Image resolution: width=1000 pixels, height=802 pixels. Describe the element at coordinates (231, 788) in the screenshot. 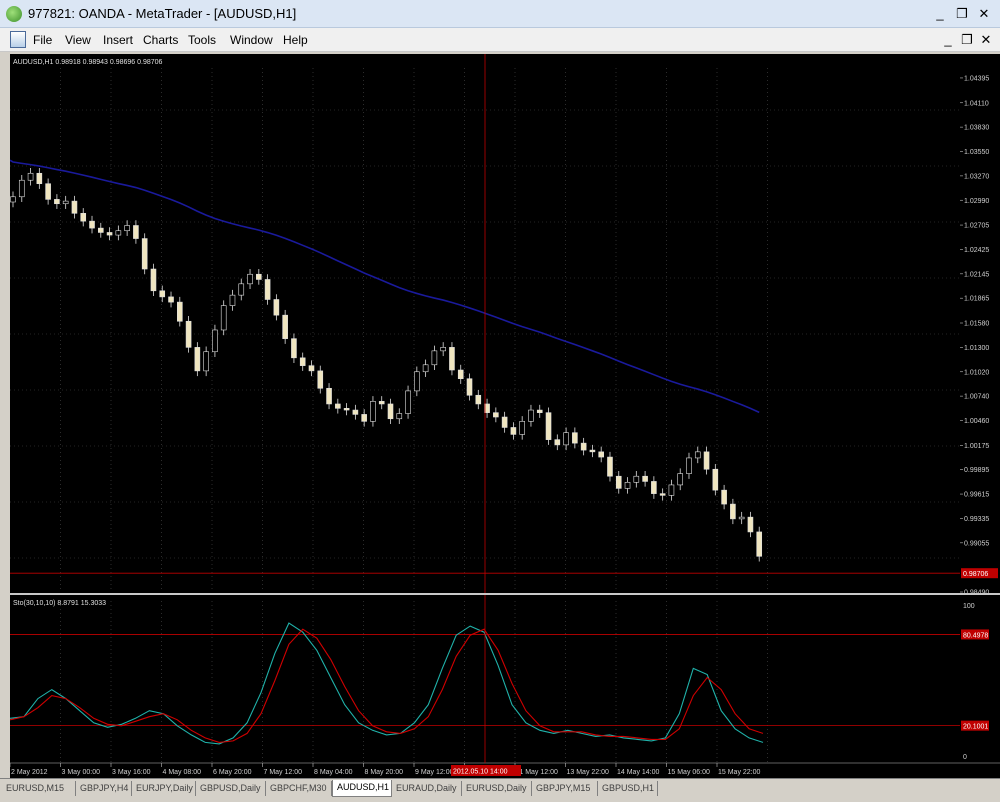

I see `chart-tab-gbpusd-daily: GBPUSD,Daily` at that location.